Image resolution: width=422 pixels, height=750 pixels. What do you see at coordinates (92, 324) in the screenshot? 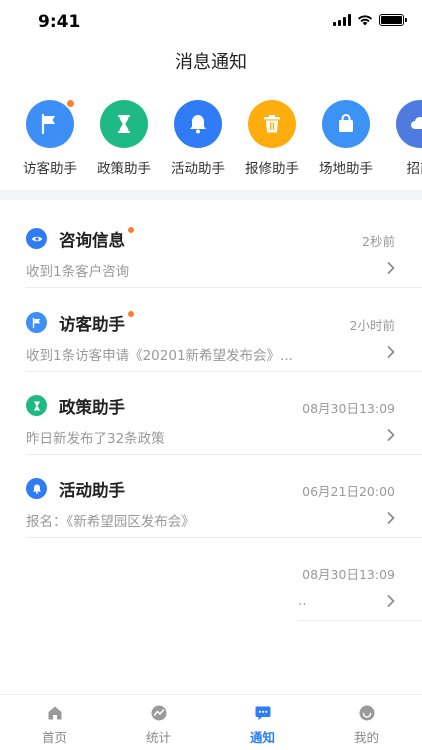
I see `message-title-text: 访客助手` at bounding box center [92, 324].